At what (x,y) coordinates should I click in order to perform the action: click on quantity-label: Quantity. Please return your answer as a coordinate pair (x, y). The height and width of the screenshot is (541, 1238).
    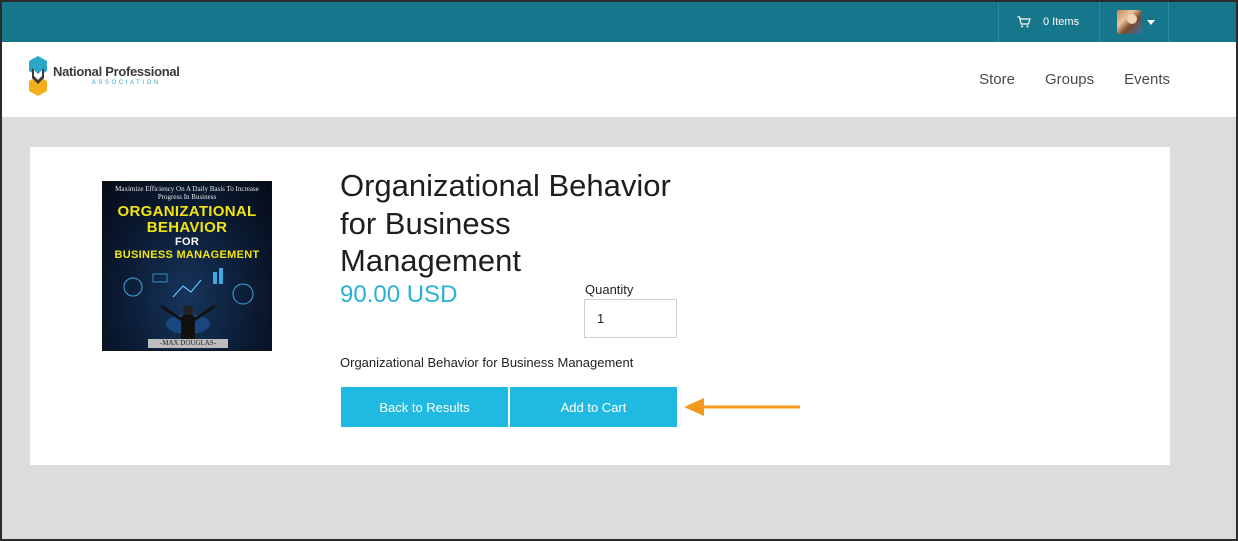
    Looking at the image, I should click on (609, 289).